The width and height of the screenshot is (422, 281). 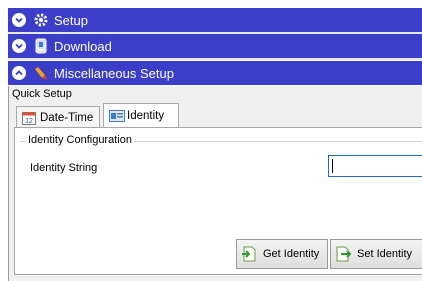 I want to click on download-icon, so click(x=41, y=46).